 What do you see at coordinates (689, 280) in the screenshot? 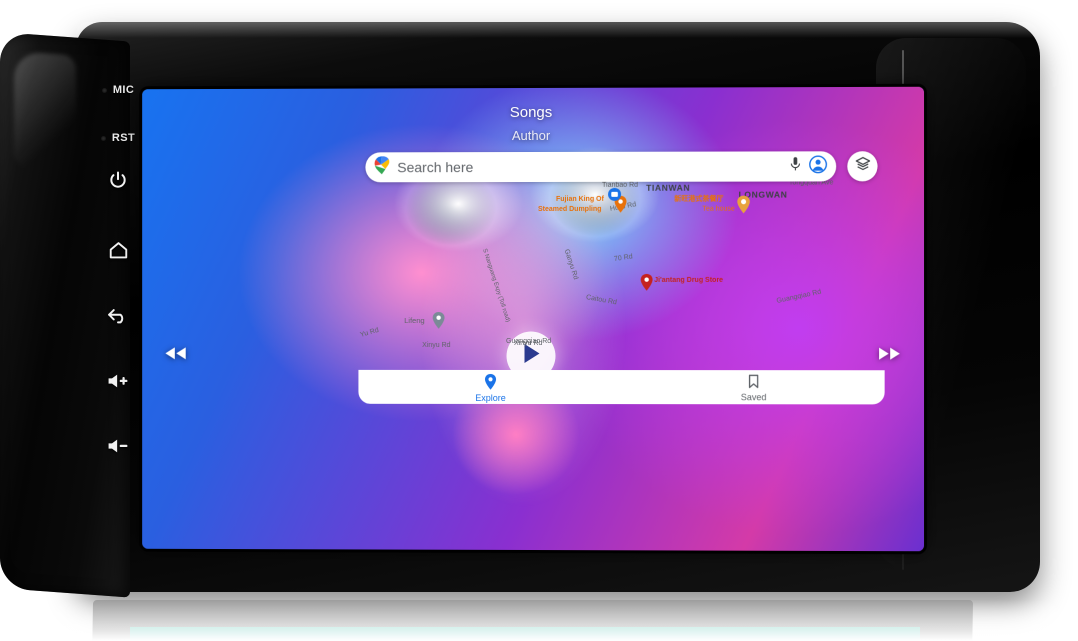
I see `map-poi-label: Ji'antang Drug Store` at bounding box center [689, 280].